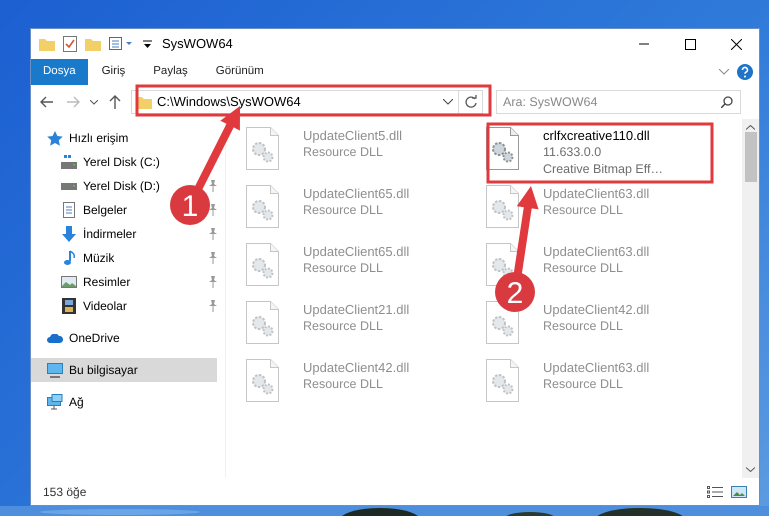 This screenshot has width=769, height=516. What do you see at coordinates (307, 102) in the screenshot?
I see `address-field: C:\Windows\SysWOW64` at bounding box center [307, 102].